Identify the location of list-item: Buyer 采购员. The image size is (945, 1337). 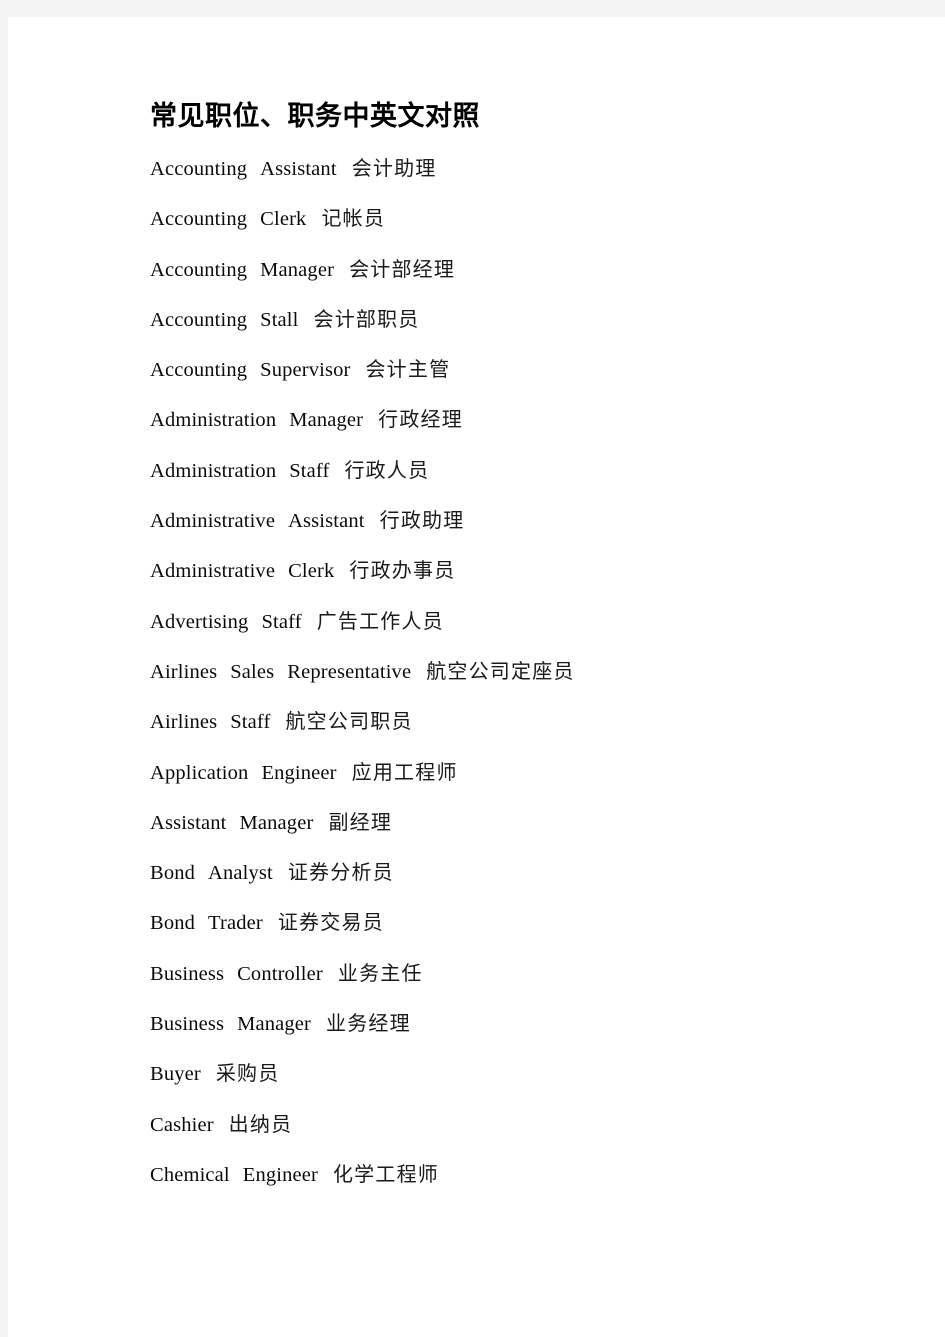
(500, 1074).